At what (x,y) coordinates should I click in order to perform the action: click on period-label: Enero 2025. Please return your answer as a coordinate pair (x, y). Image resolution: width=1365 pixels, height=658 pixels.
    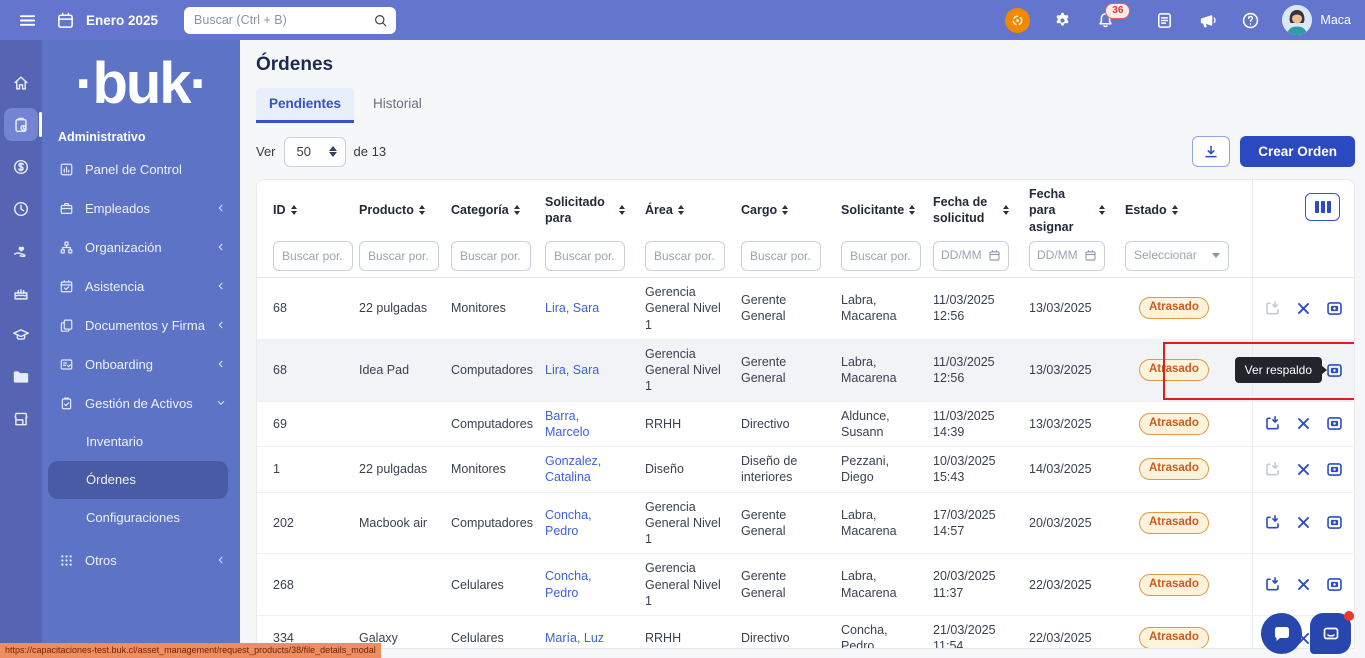
    Looking at the image, I should click on (122, 20).